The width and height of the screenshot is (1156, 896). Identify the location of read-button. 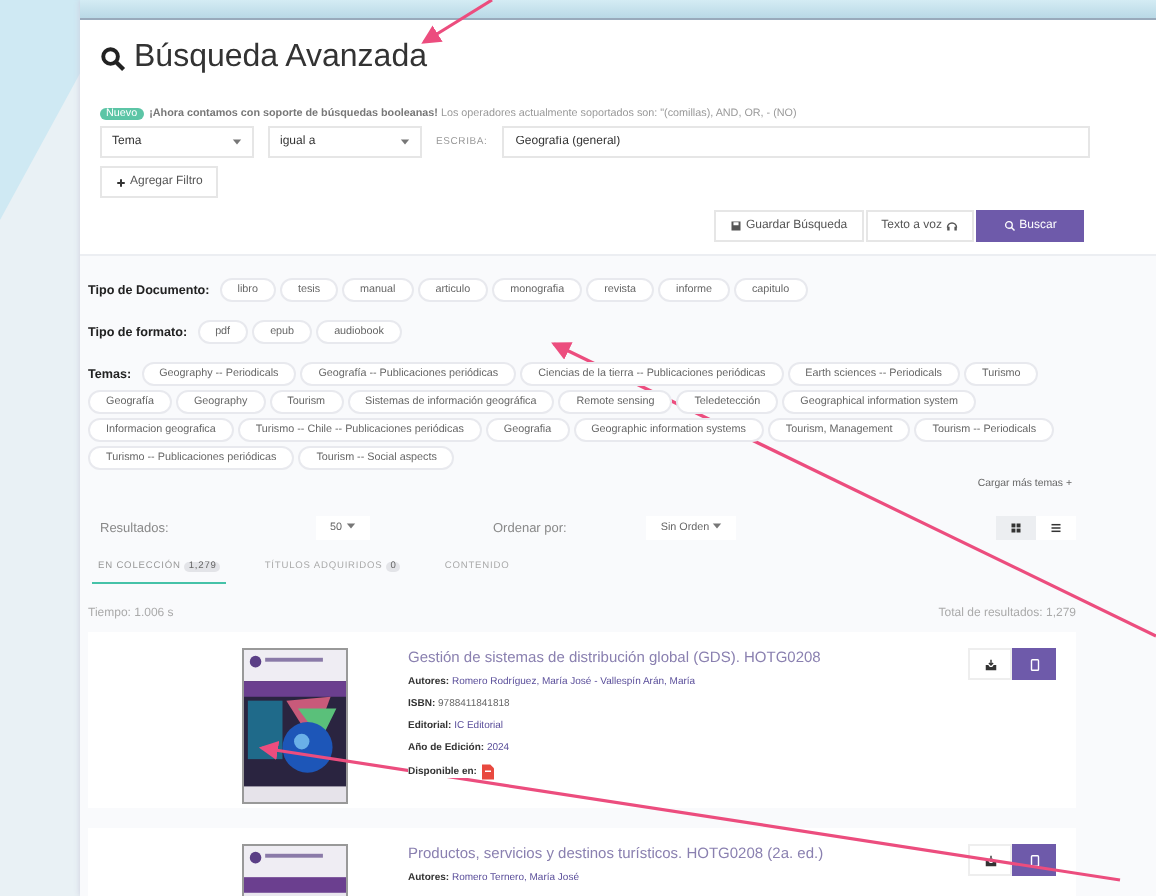
(1034, 664).